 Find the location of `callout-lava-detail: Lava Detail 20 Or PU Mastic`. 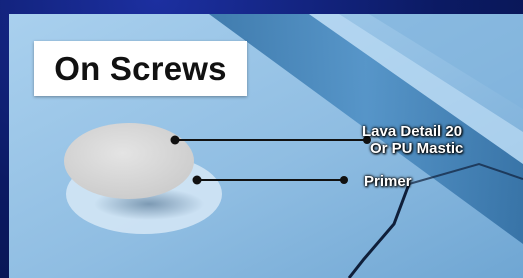

callout-lava-detail: Lava Detail 20 Or PU Mastic is located at coordinates (412, 140).